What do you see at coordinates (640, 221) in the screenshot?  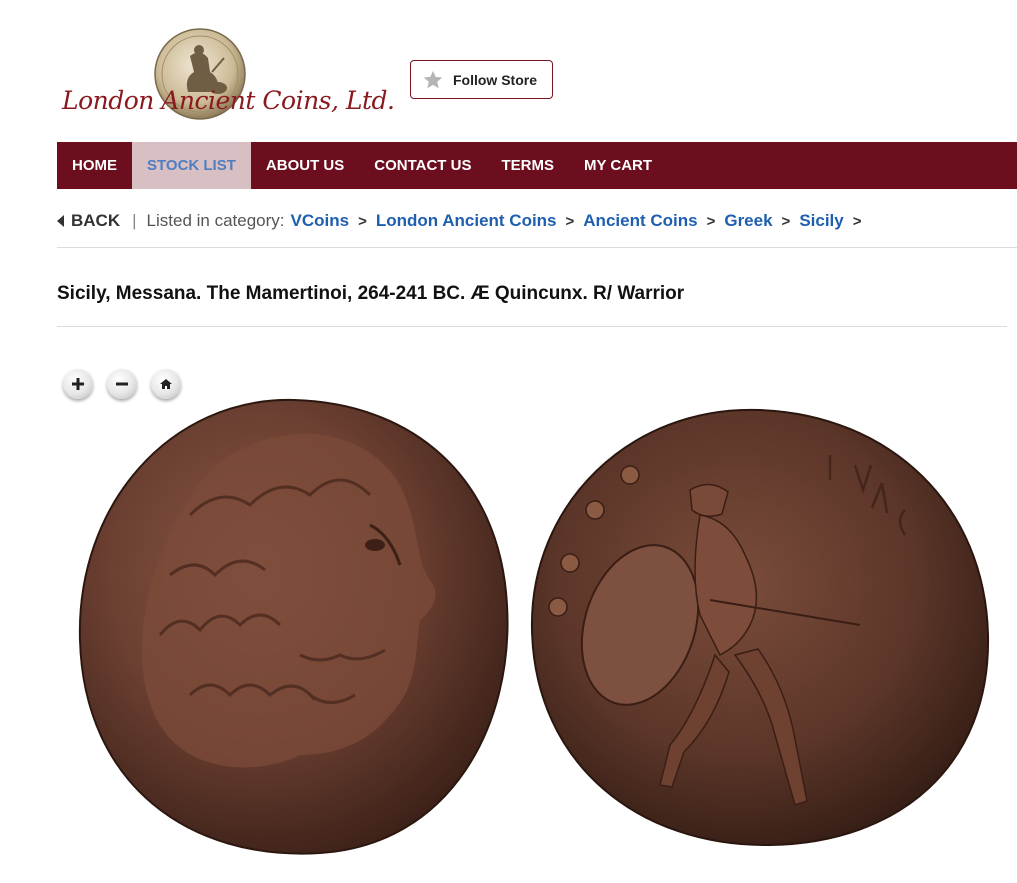 I see `breadcrumb-link-ancient-coins: Ancient Coins` at bounding box center [640, 221].